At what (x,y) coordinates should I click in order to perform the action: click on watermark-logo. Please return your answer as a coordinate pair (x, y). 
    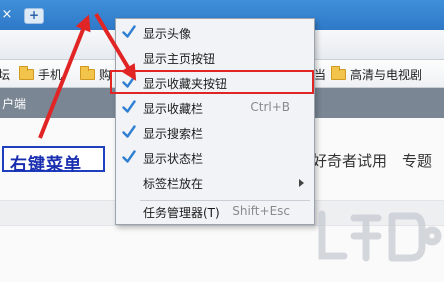
    Looking at the image, I should click on (380, 236).